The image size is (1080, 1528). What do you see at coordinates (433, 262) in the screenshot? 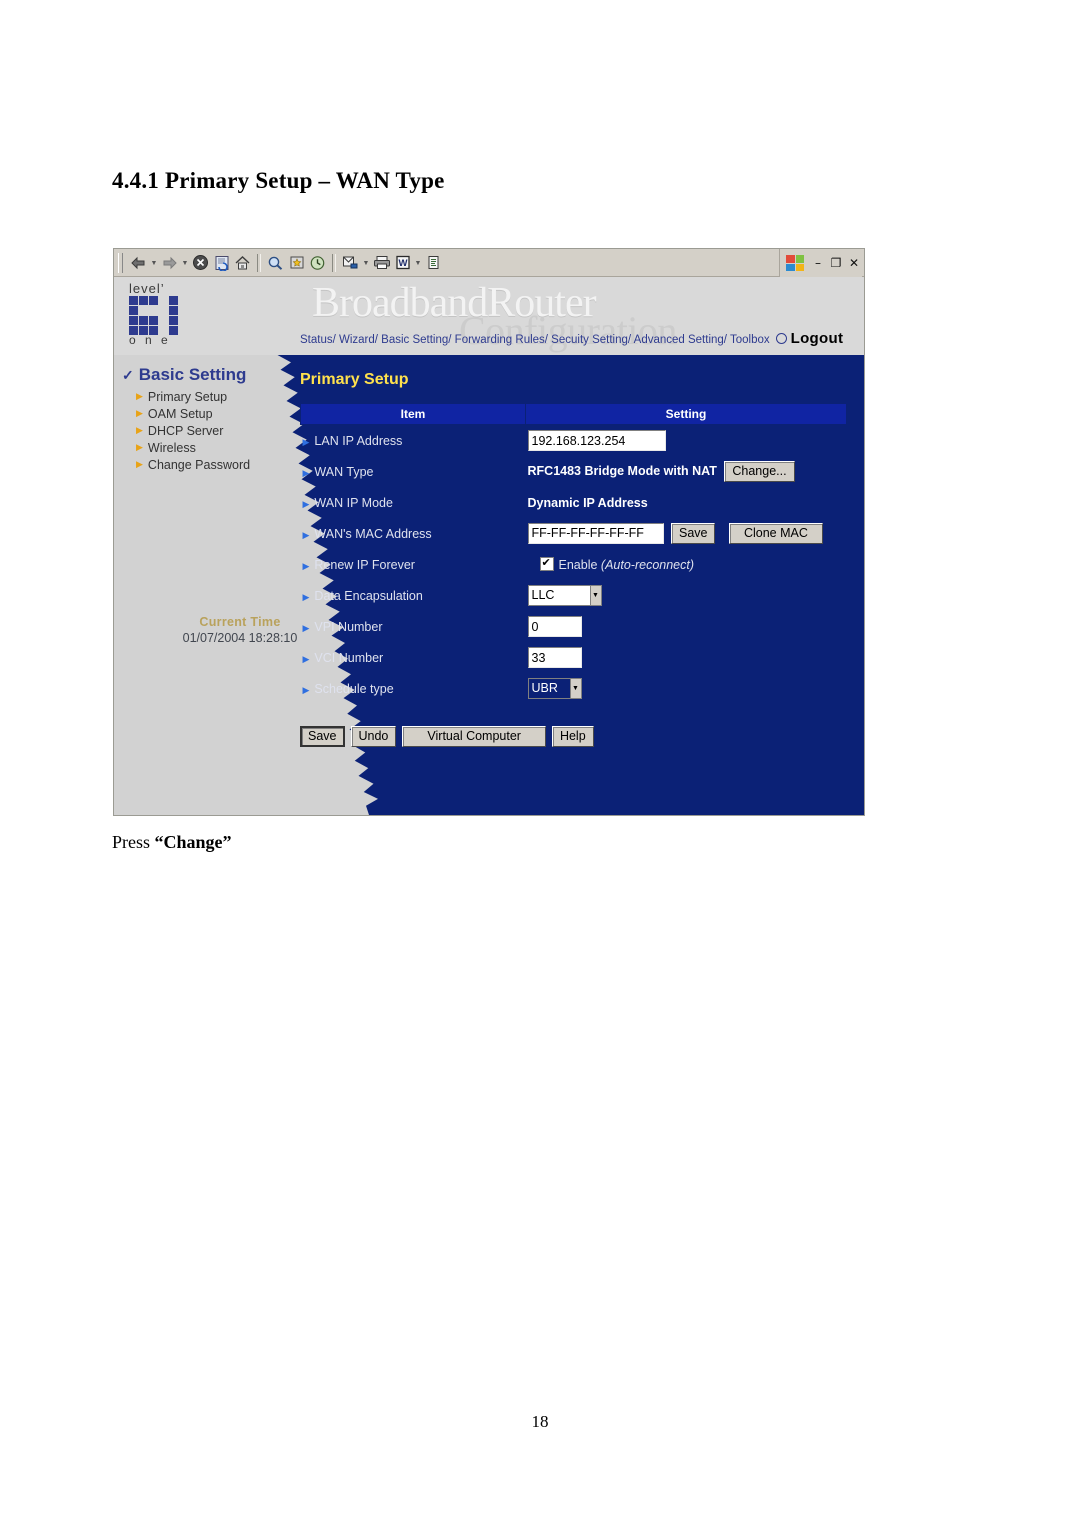
I see `discuss-icon` at bounding box center [433, 262].